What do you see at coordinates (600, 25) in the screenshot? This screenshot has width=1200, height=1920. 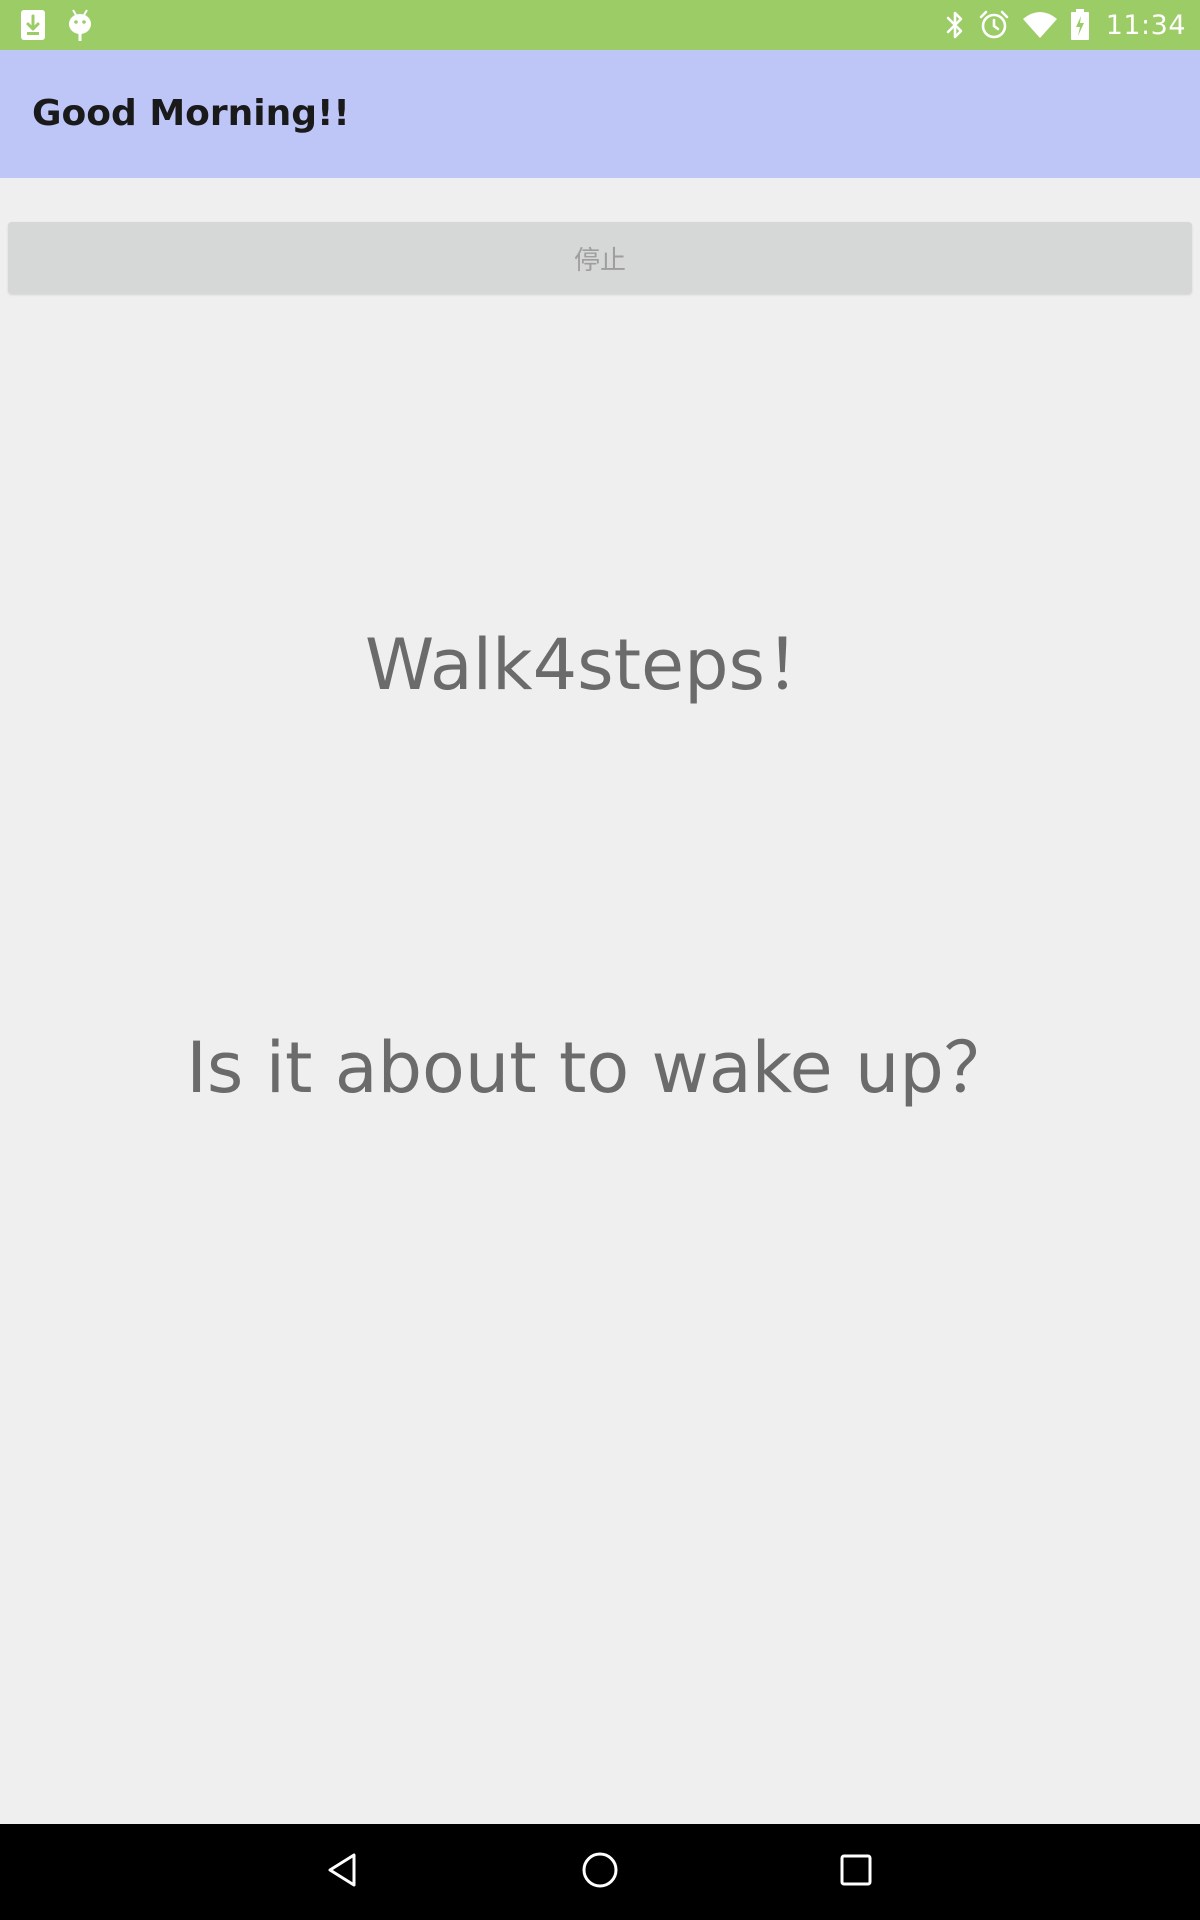 I see `status-bar: 11:34` at bounding box center [600, 25].